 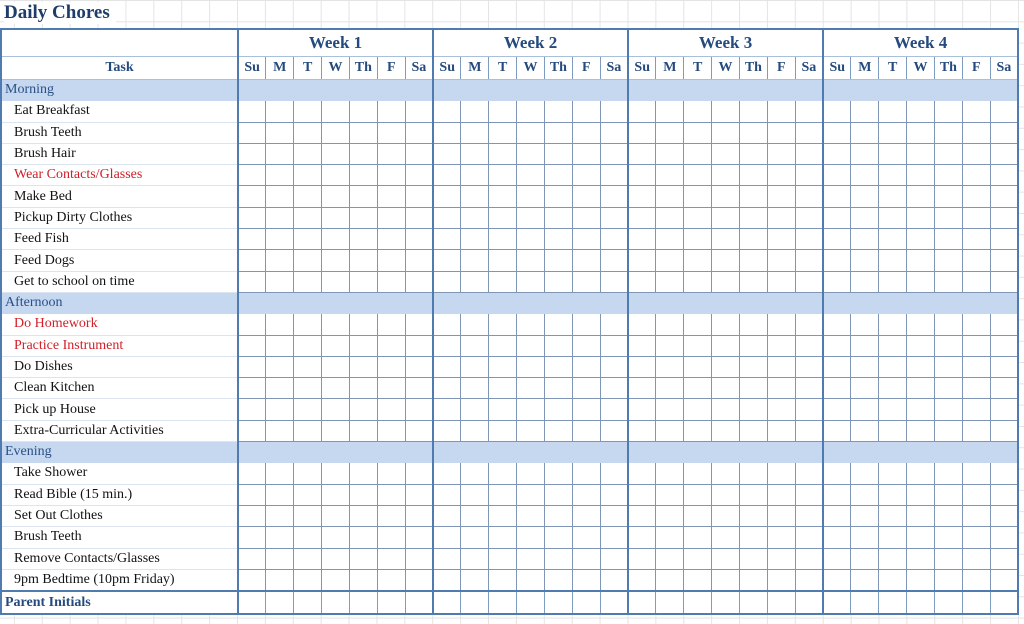 What do you see at coordinates (475, 409) in the screenshot?
I see `checkbox-cell-week2-m` at bounding box center [475, 409].